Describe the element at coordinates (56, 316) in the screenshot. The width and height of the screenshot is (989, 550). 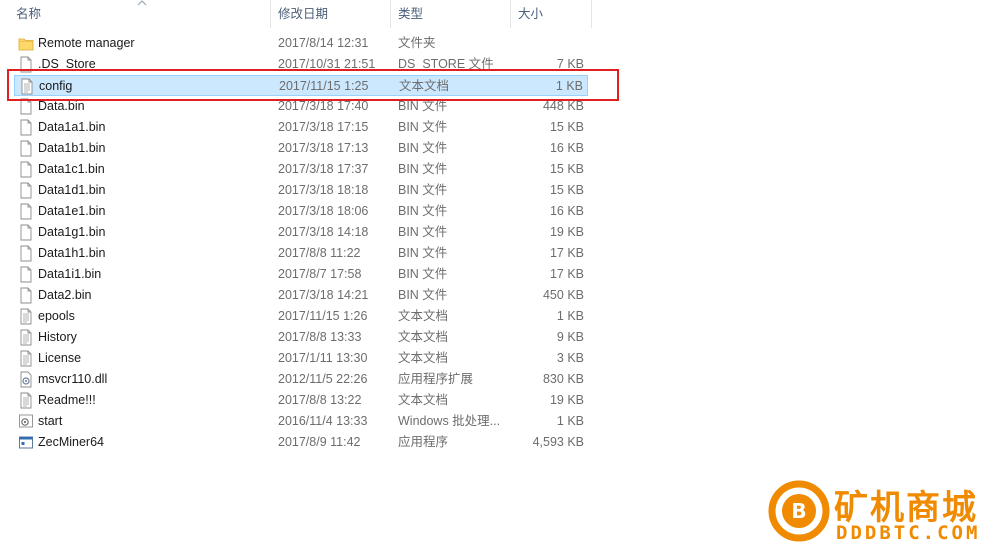
I see `file-name: epools` at that location.